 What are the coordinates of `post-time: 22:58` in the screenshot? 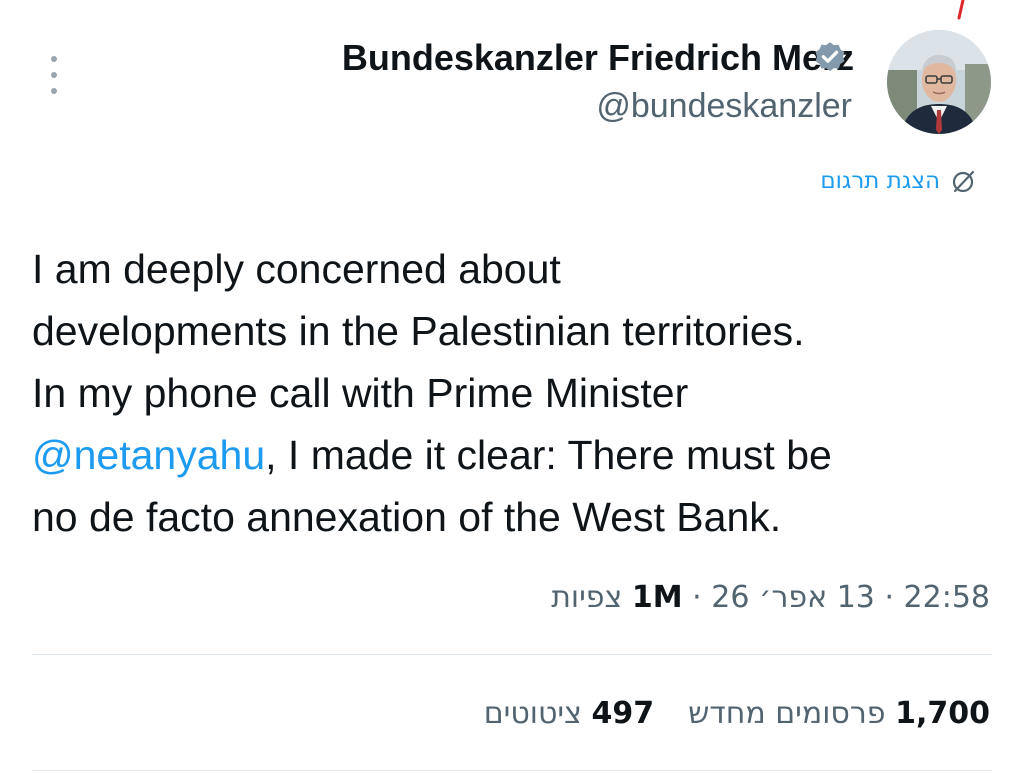 It's located at (947, 597).